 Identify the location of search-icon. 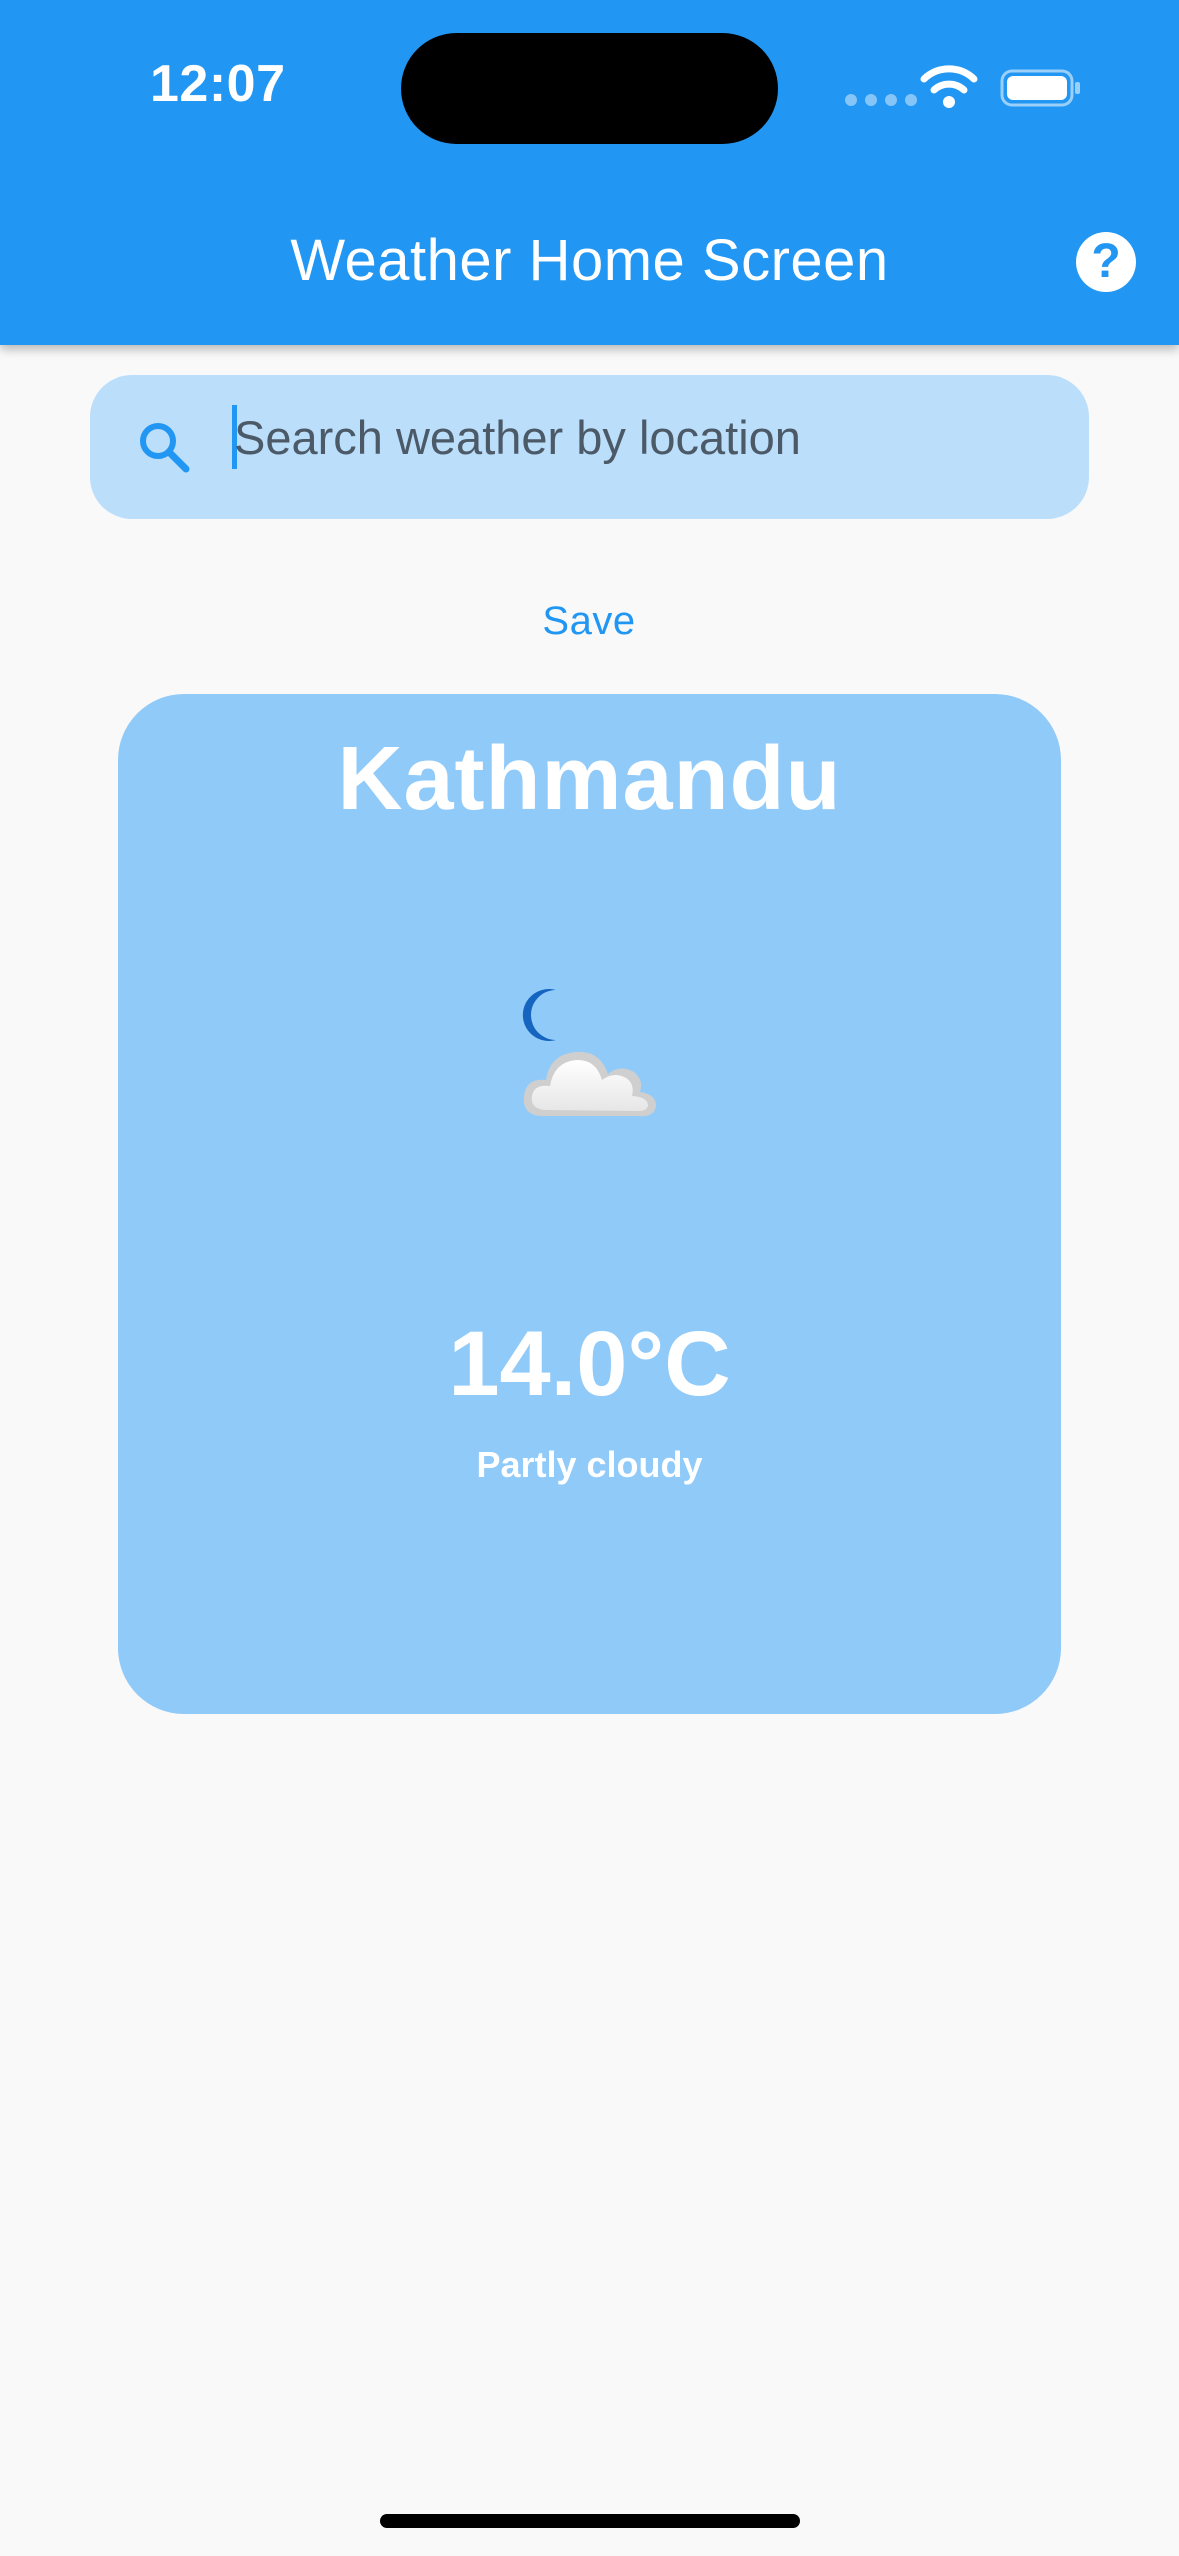
(165, 448).